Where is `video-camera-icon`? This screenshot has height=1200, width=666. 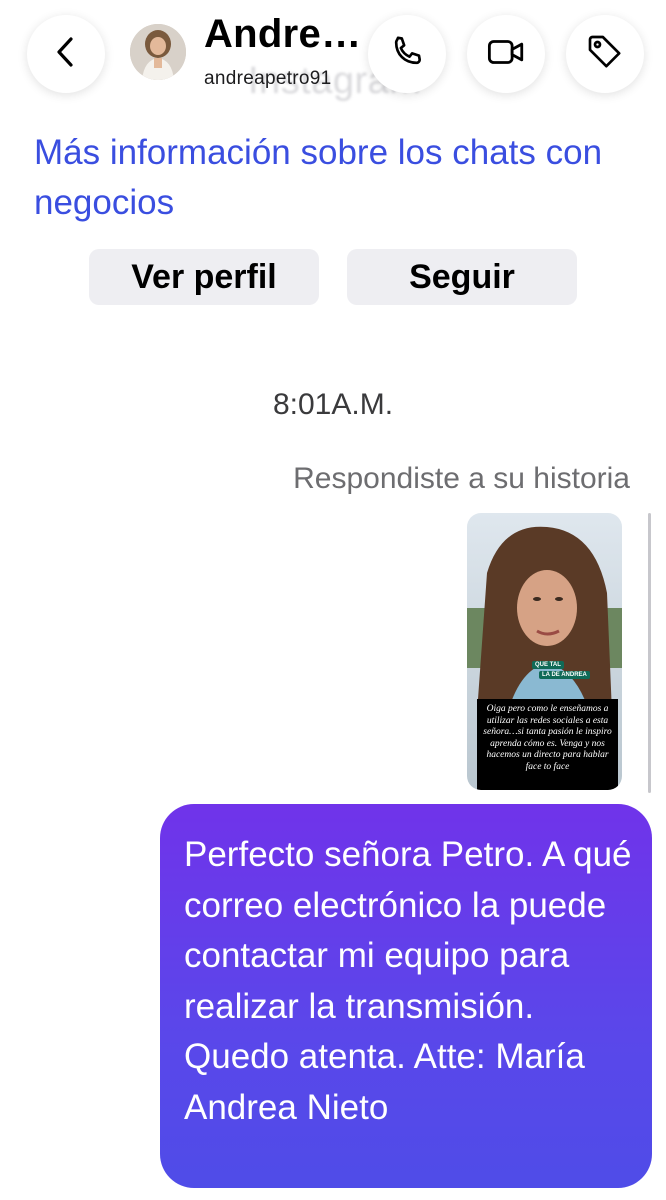
video-camera-icon is located at coordinates (506, 54).